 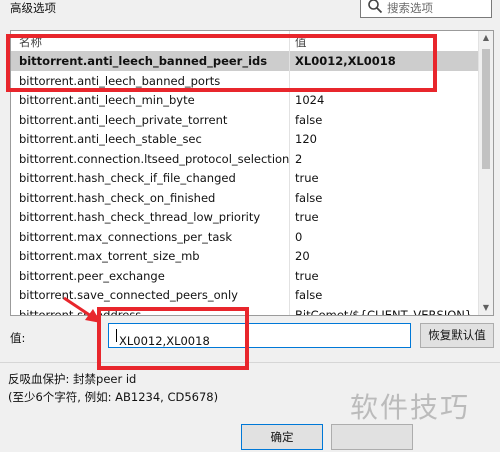 What do you see at coordinates (485, 173) in the screenshot?
I see `vertical-scrollbar: ▲ ▼` at bounding box center [485, 173].